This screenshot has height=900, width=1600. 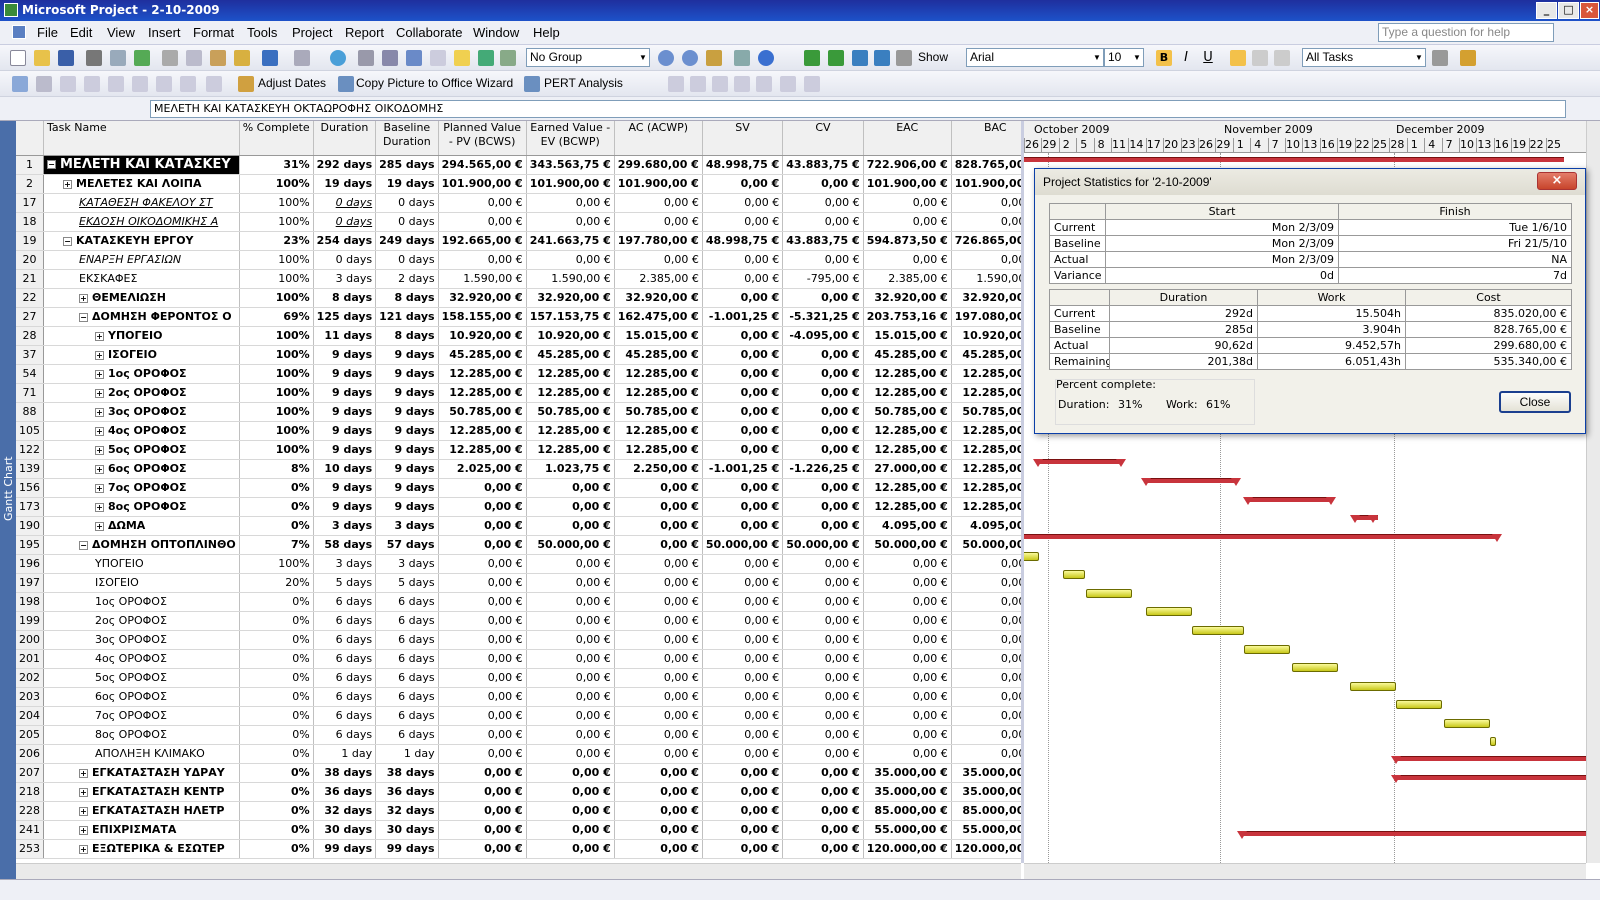 What do you see at coordinates (364, 32) in the screenshot?
I see `menu-report: Report` at bounding box center [364, 32].